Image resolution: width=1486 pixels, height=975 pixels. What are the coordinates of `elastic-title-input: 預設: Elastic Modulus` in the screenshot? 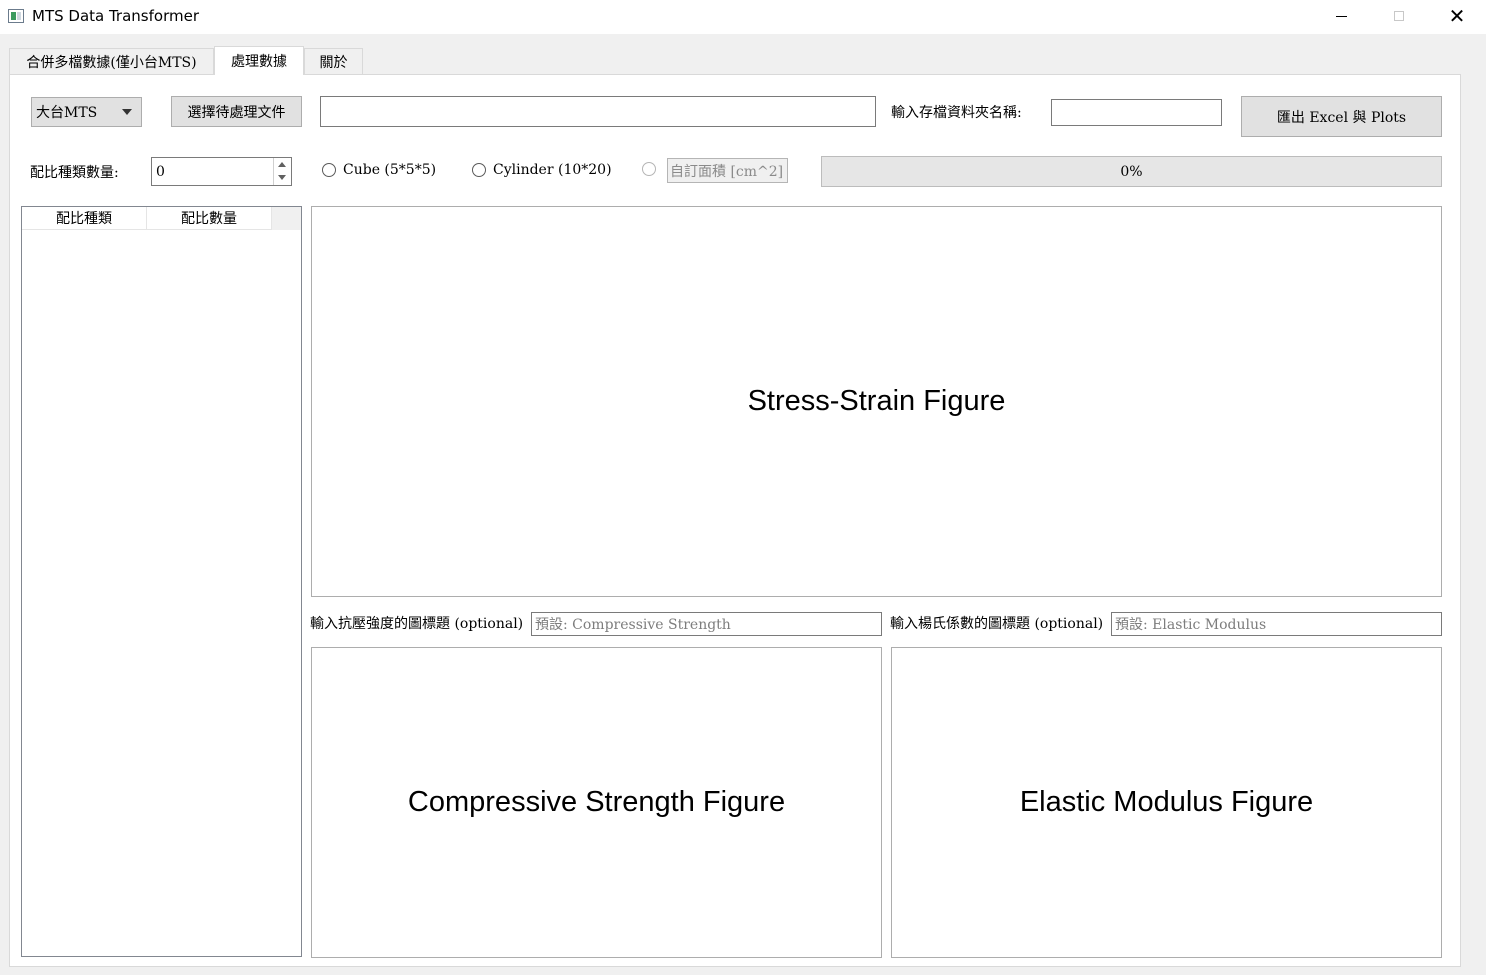 It's located at (1276, 624).